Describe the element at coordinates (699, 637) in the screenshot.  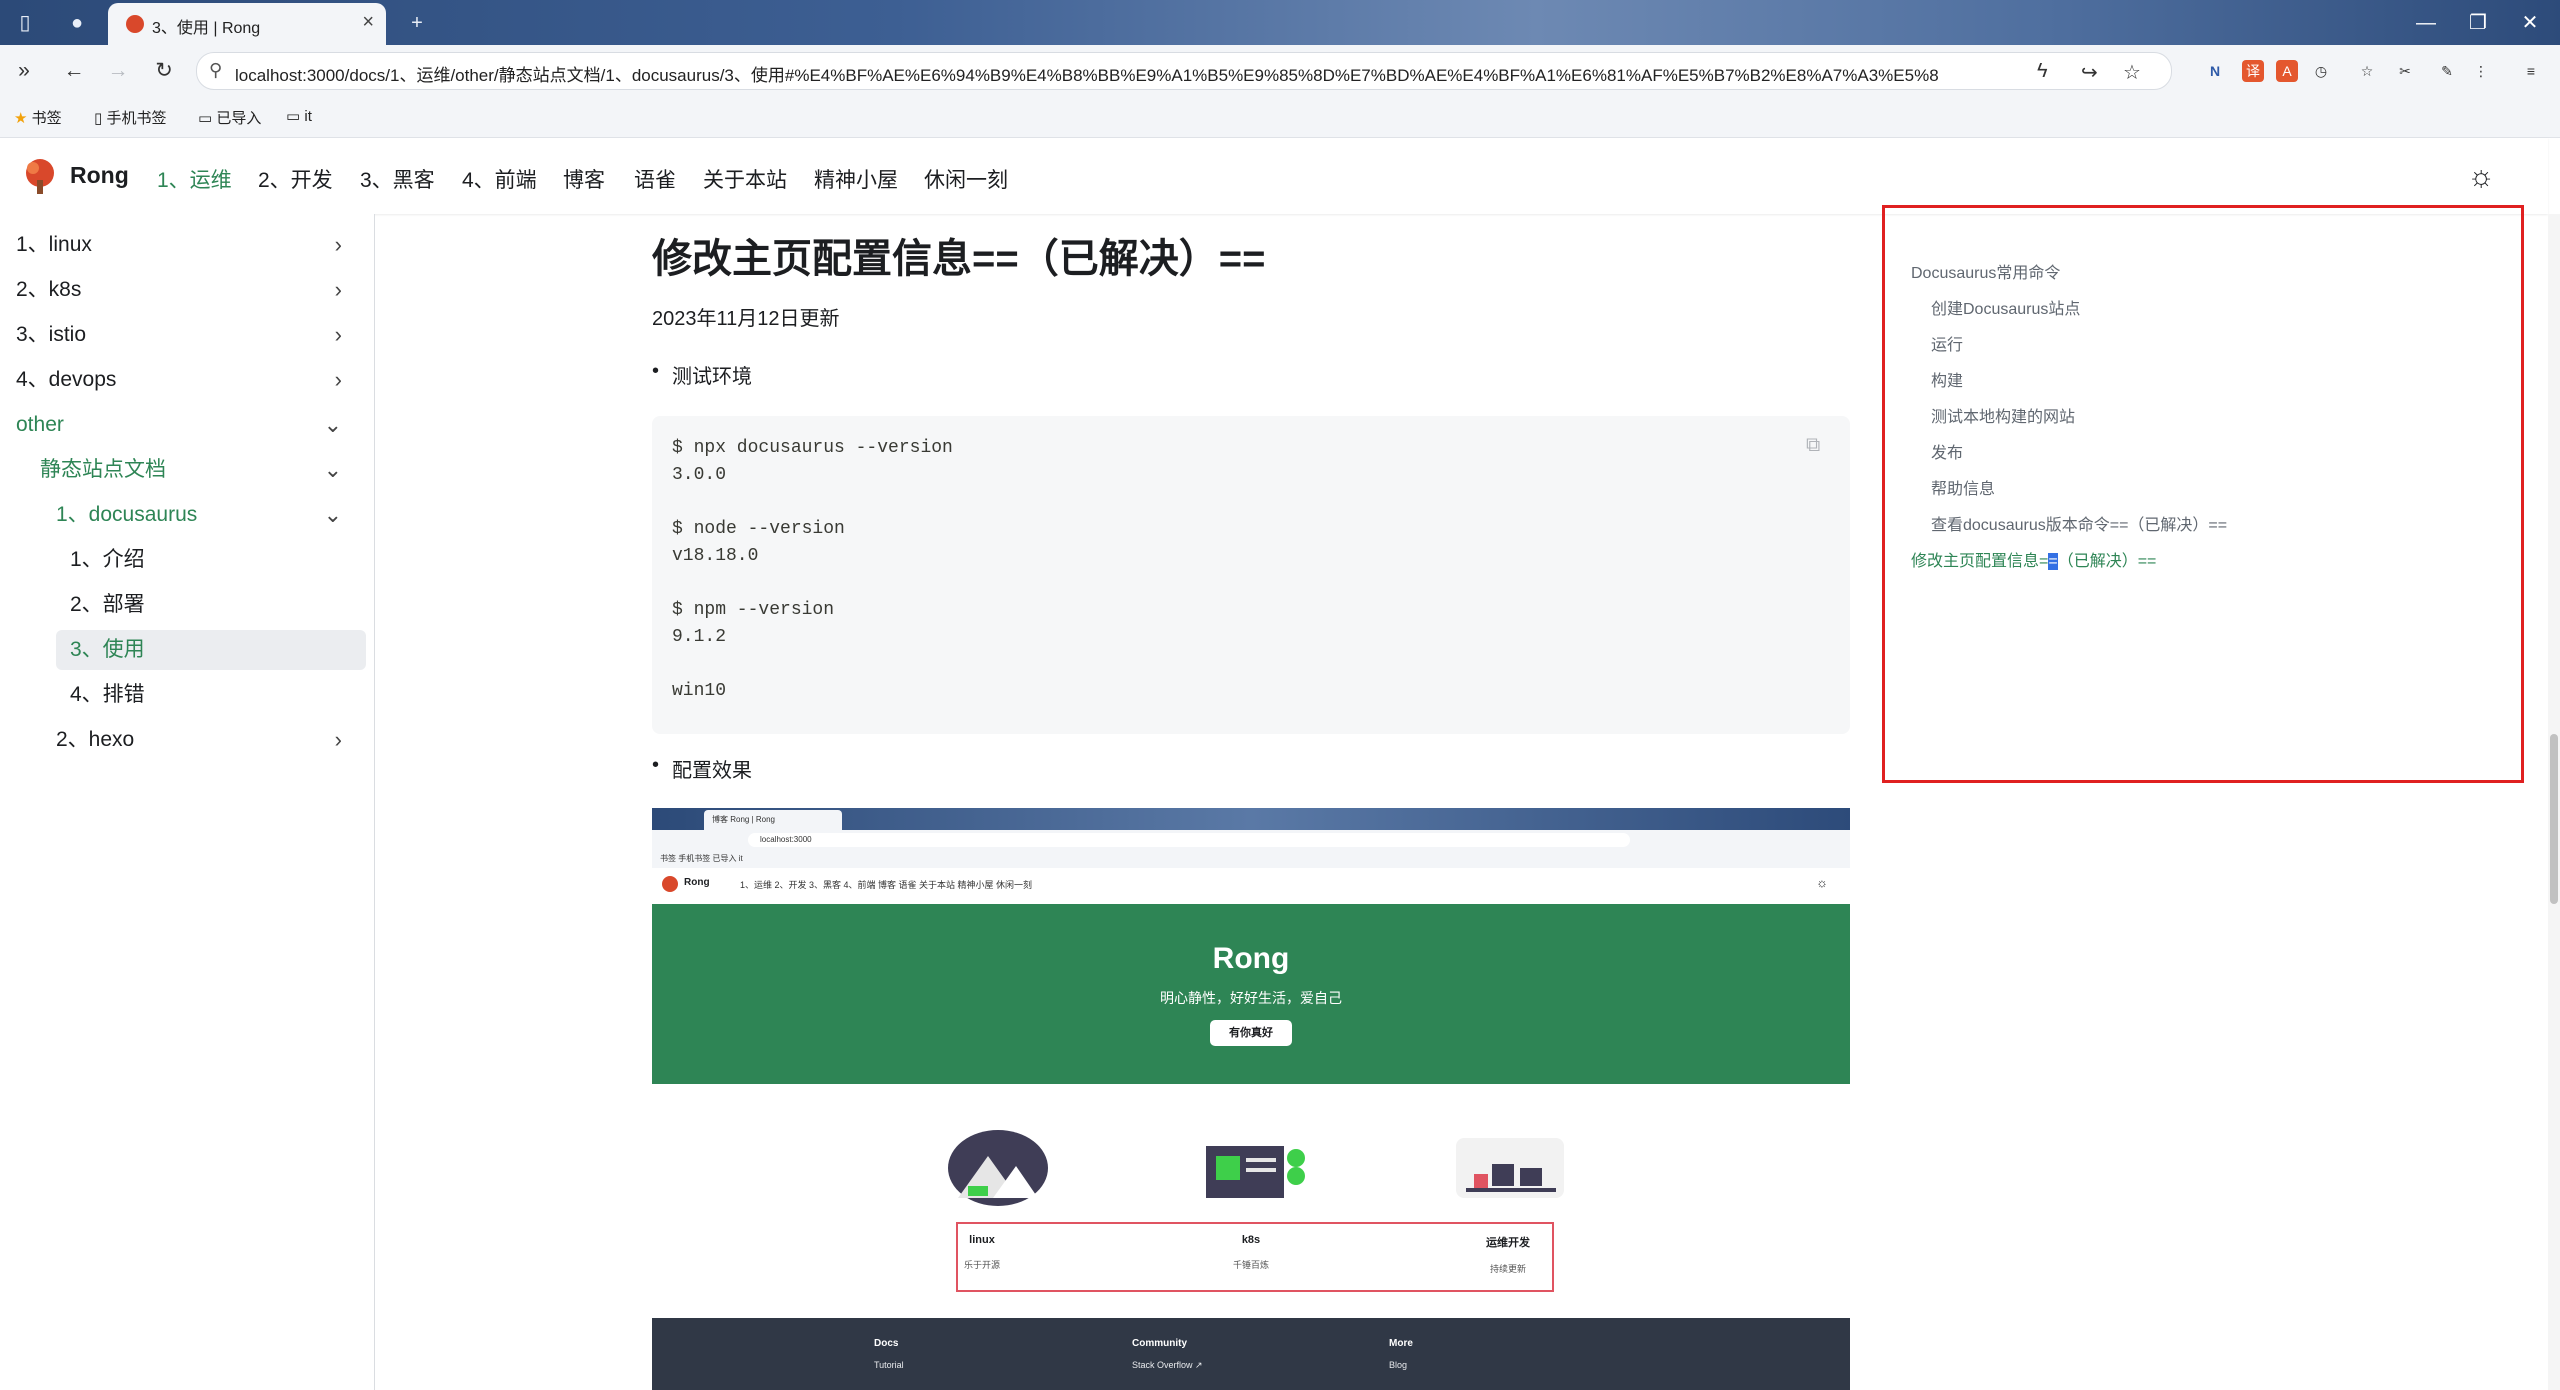
I see `code-line: 9.1.2` at that location.